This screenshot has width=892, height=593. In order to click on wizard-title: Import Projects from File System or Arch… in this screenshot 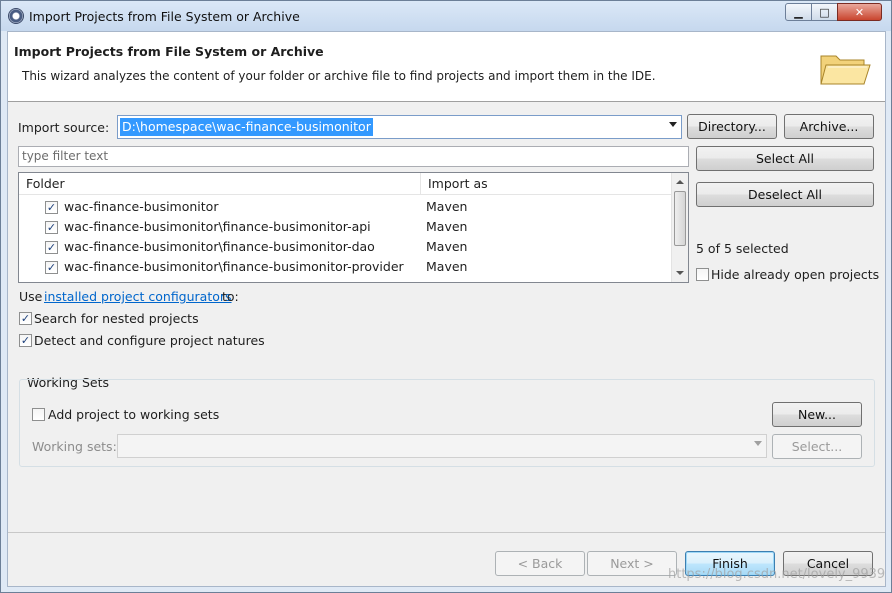, I will do `click(169, 51)`.